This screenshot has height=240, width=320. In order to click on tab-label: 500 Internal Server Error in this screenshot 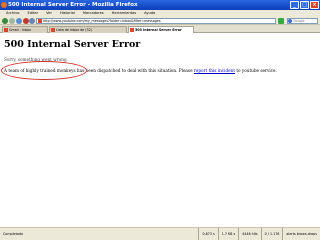, I will do `click(158, 30)`.